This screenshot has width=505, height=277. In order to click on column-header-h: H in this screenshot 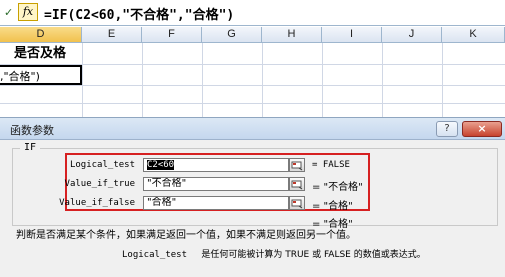, I will do `click(292, 35)`.